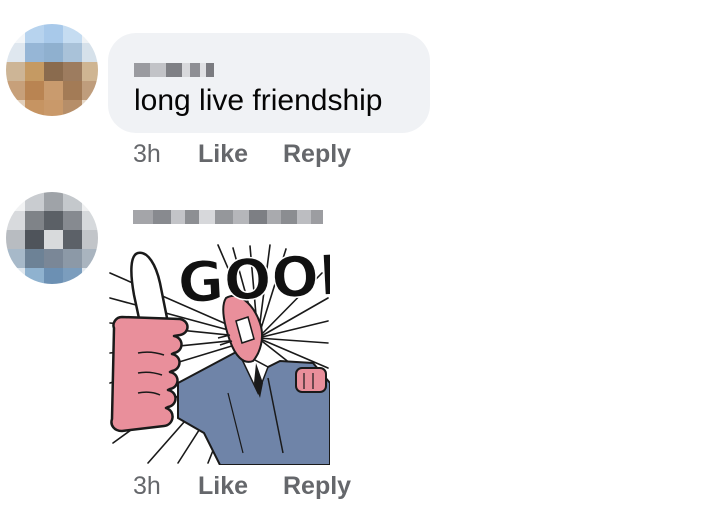 This screenshot has width=727, height=528. I want to click on good-sticker: GOOD, so click(219, 354).